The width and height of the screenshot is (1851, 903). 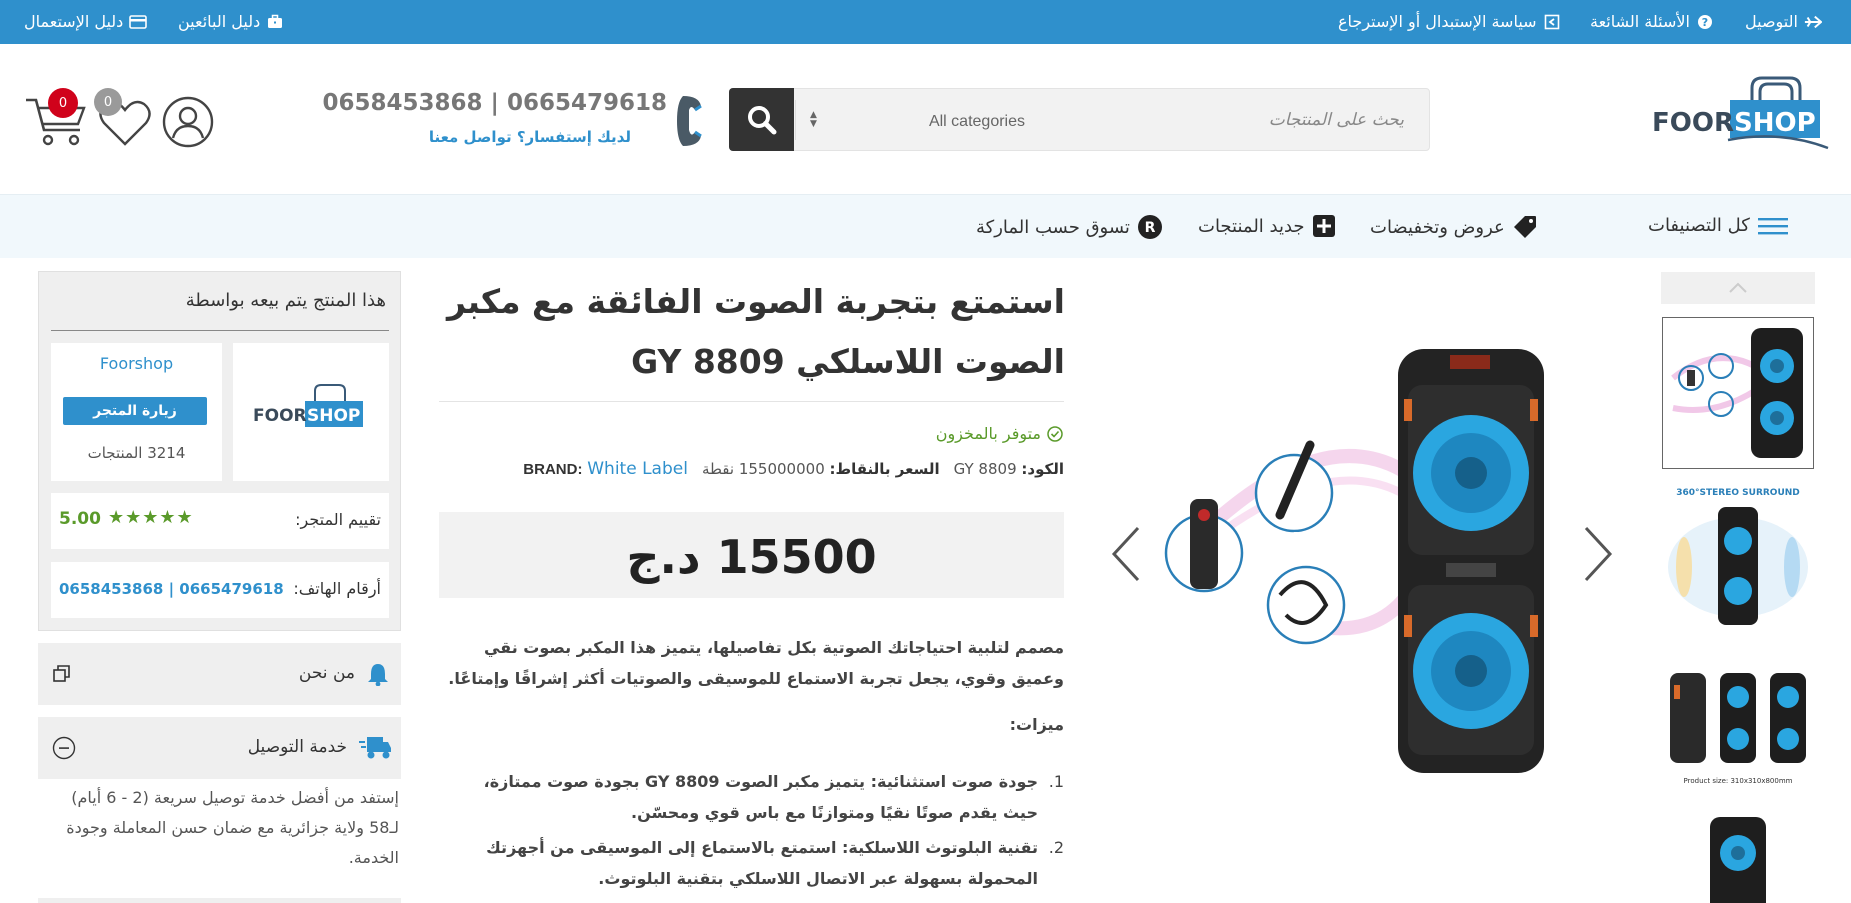 I want to click on sold-by-divider, so click(x=220, y=330).